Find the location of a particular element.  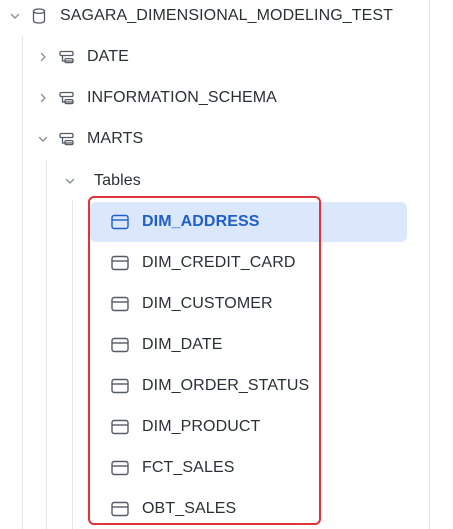

schema-name: INFORMATION_SCHEMA is located at coordinates (182, 97).